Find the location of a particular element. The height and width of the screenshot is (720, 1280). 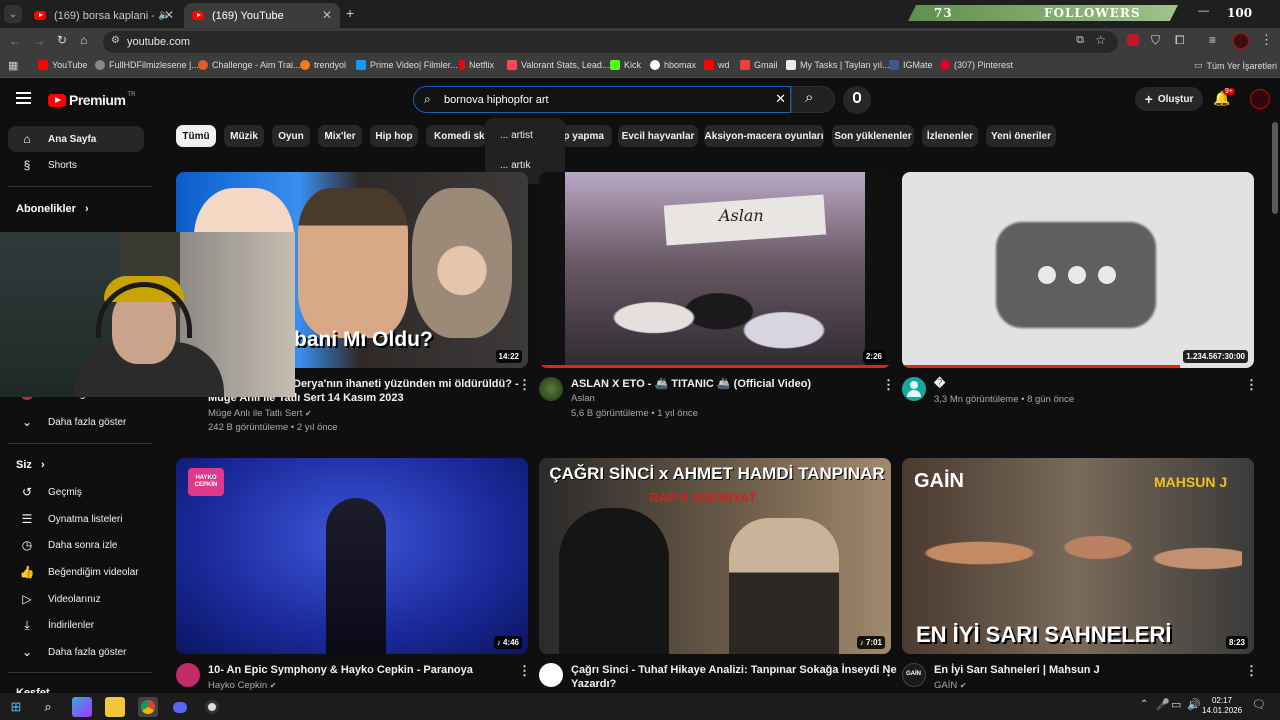

forward-icon: → is located at coordinates (39, 41).